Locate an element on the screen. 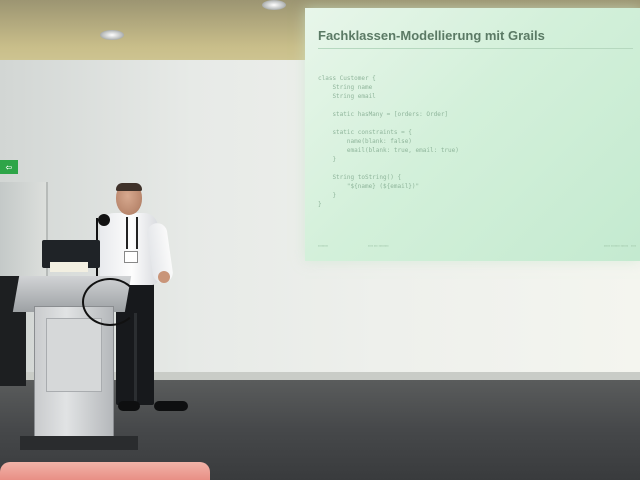 The image size is (640, 480). microphone-cable is located at coordinates (110, 302).